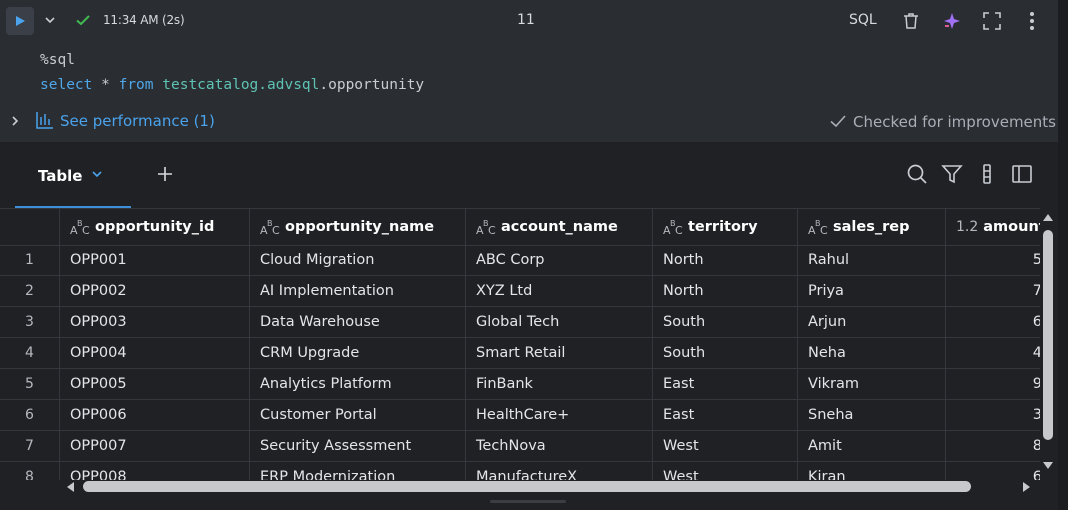 The width and height of the screenshot is (1068, 510). Describe the element at coordinates (50, 20) in the screenshot. I see `run-options-chevron-down-icon` at that location.